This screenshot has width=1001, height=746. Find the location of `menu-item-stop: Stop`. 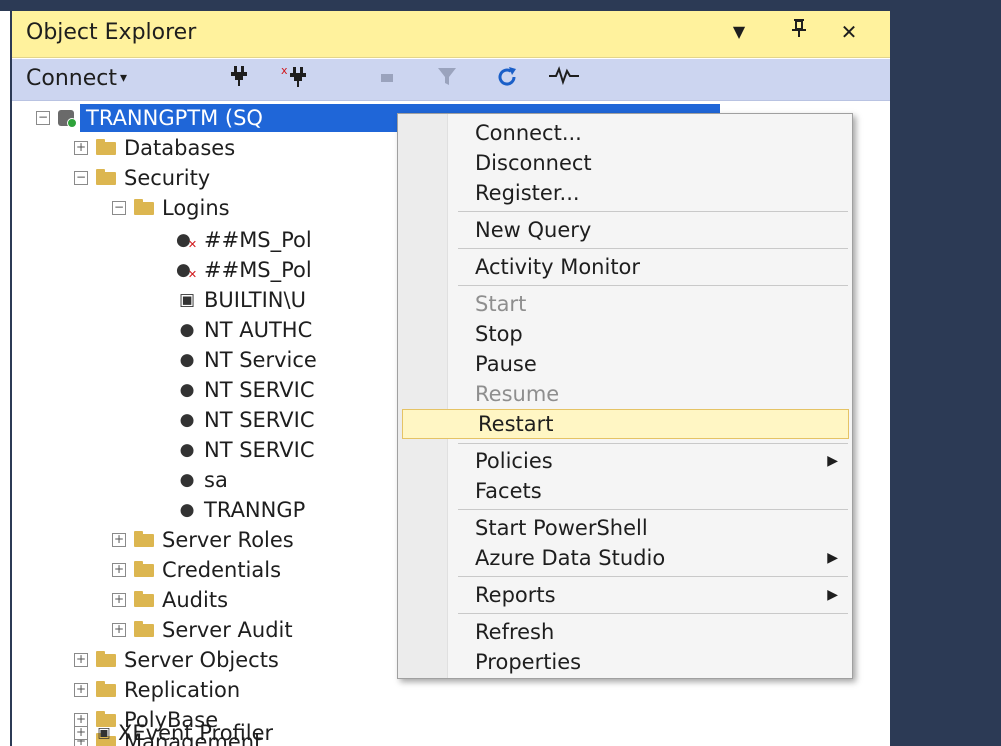

menu-item-stop: Stop is located at coordinates (625, 334).